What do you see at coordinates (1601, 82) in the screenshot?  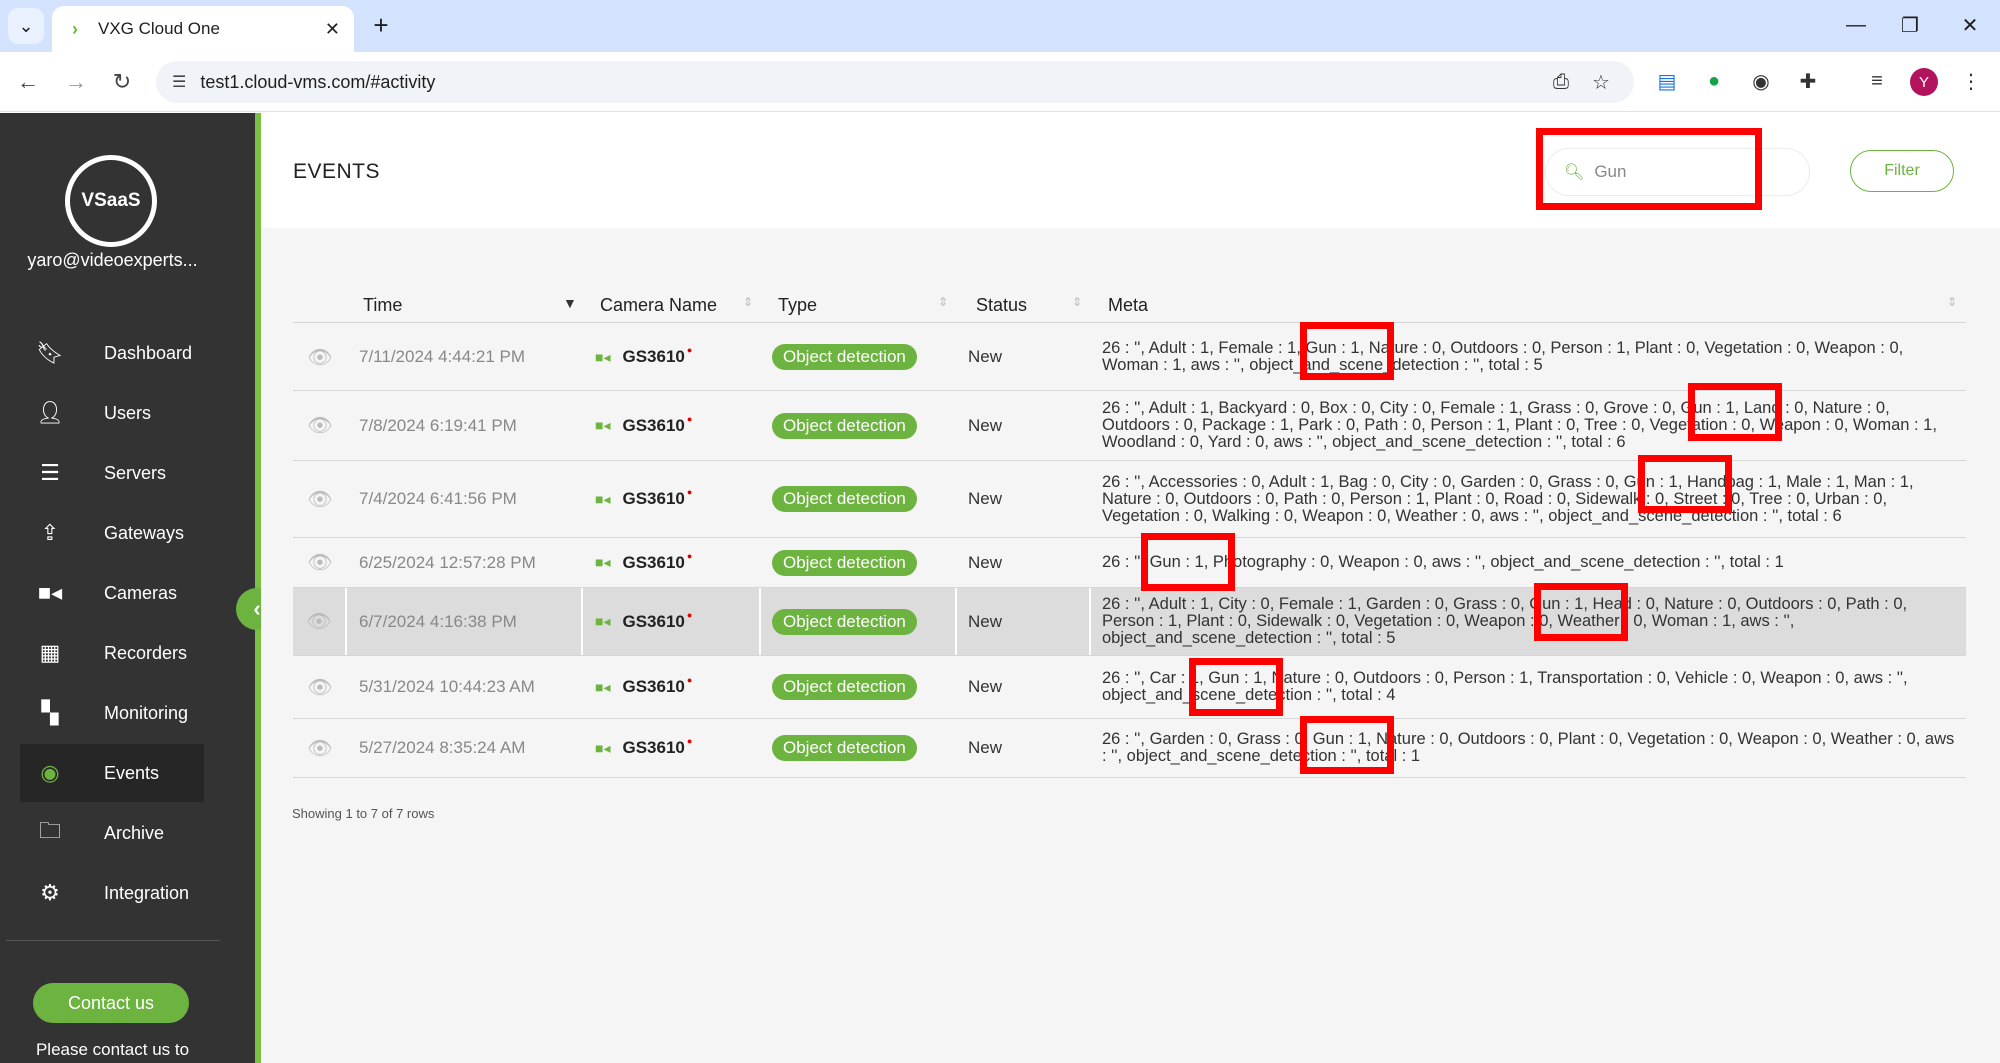 I see `bookmark-star-icon: ☆` at bounding box center [1601, 82].